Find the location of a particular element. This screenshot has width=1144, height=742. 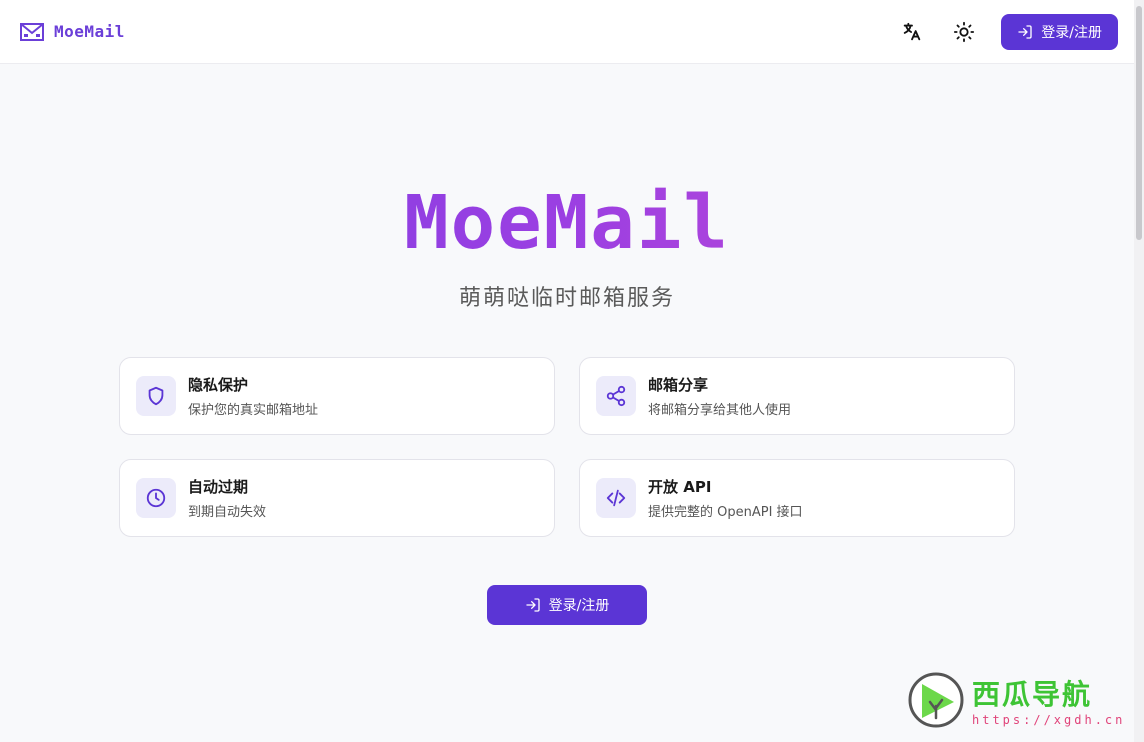

code-icon is located at coordinates (616, 498).